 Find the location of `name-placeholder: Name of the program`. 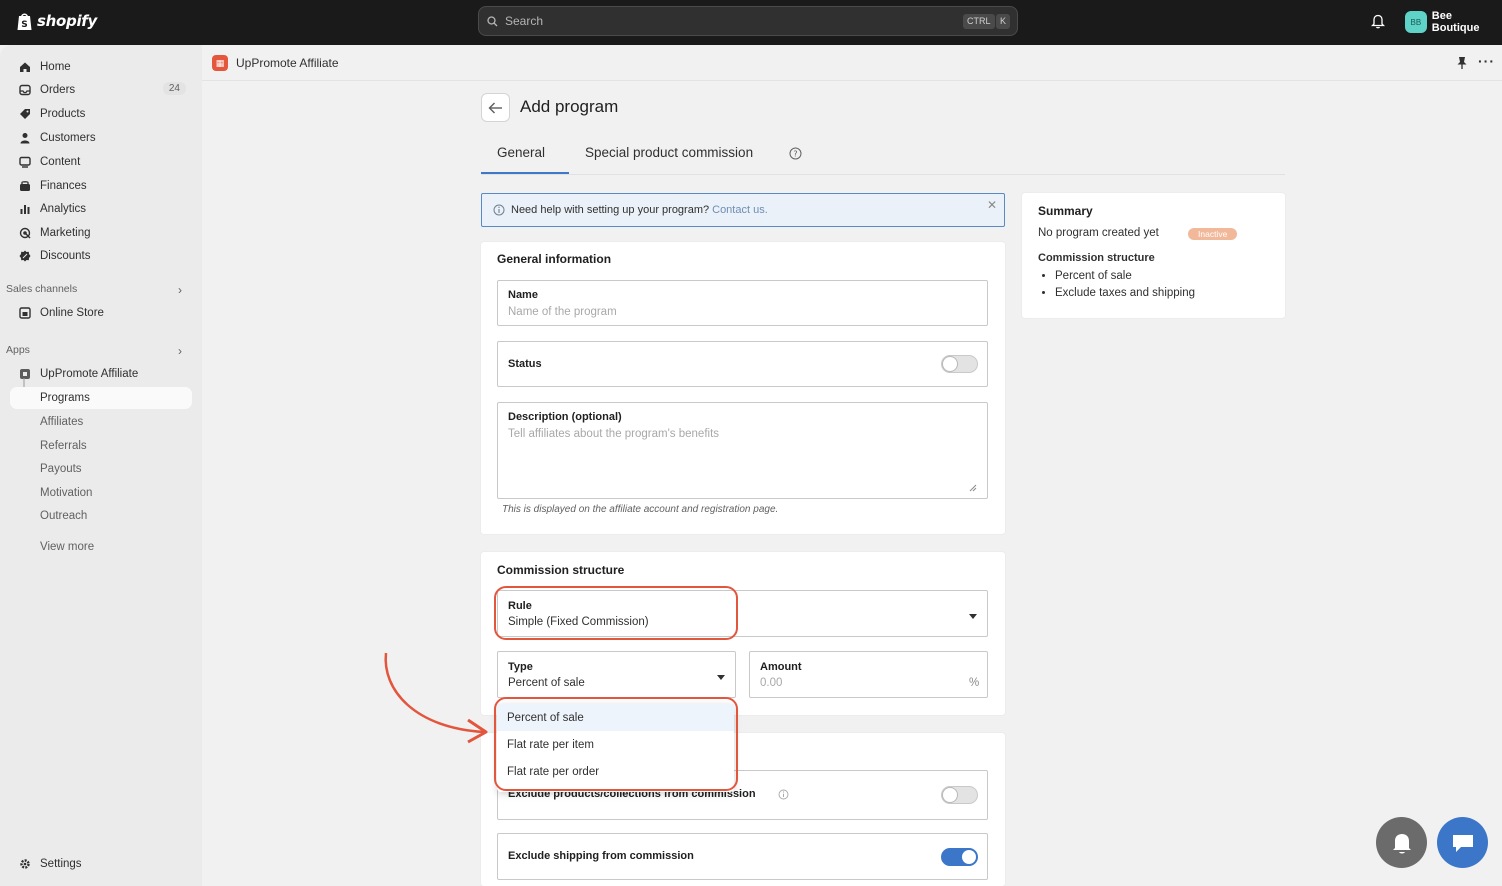

name-placeholder: Name of the program is located at coordinates (562, 312).